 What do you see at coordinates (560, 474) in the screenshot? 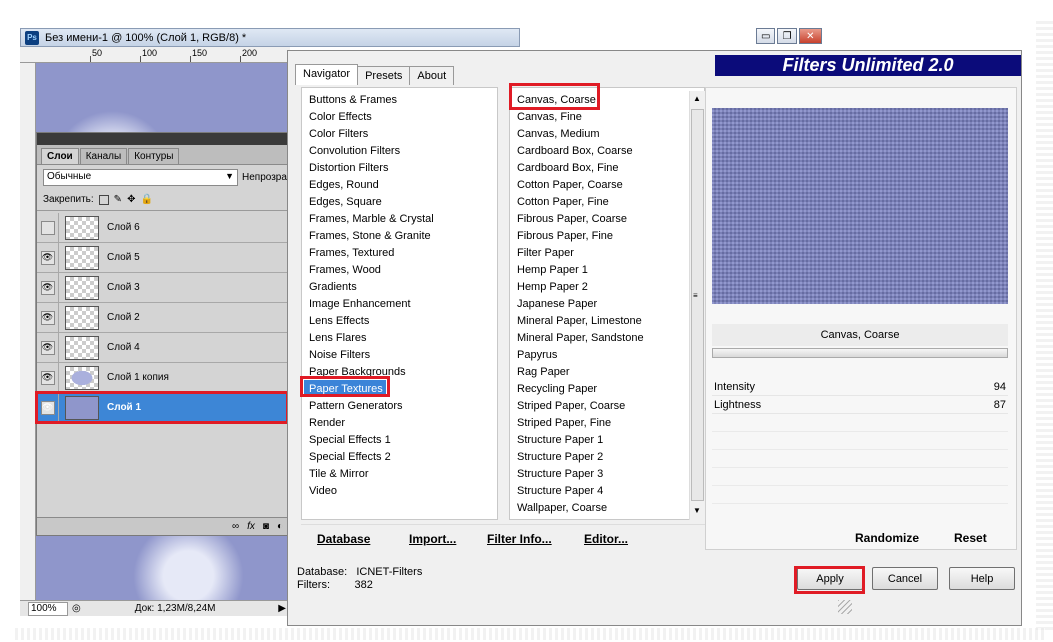
I see `filter-item: Structure Paper 3` at bounding box center [560, 474].